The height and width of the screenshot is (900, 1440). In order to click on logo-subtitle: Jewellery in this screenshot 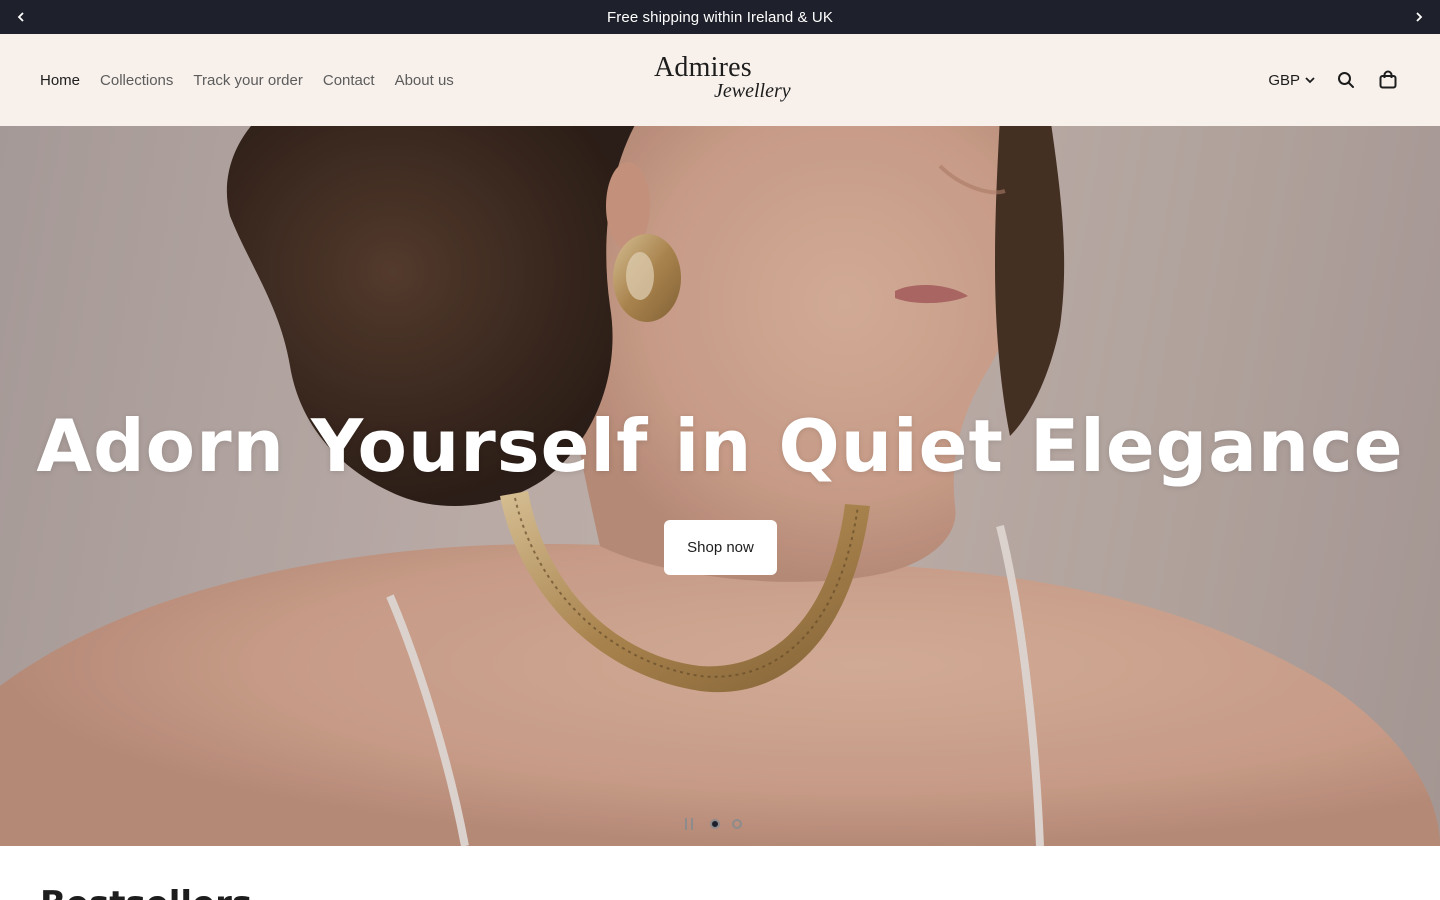, I will do `click(752, 91)`.